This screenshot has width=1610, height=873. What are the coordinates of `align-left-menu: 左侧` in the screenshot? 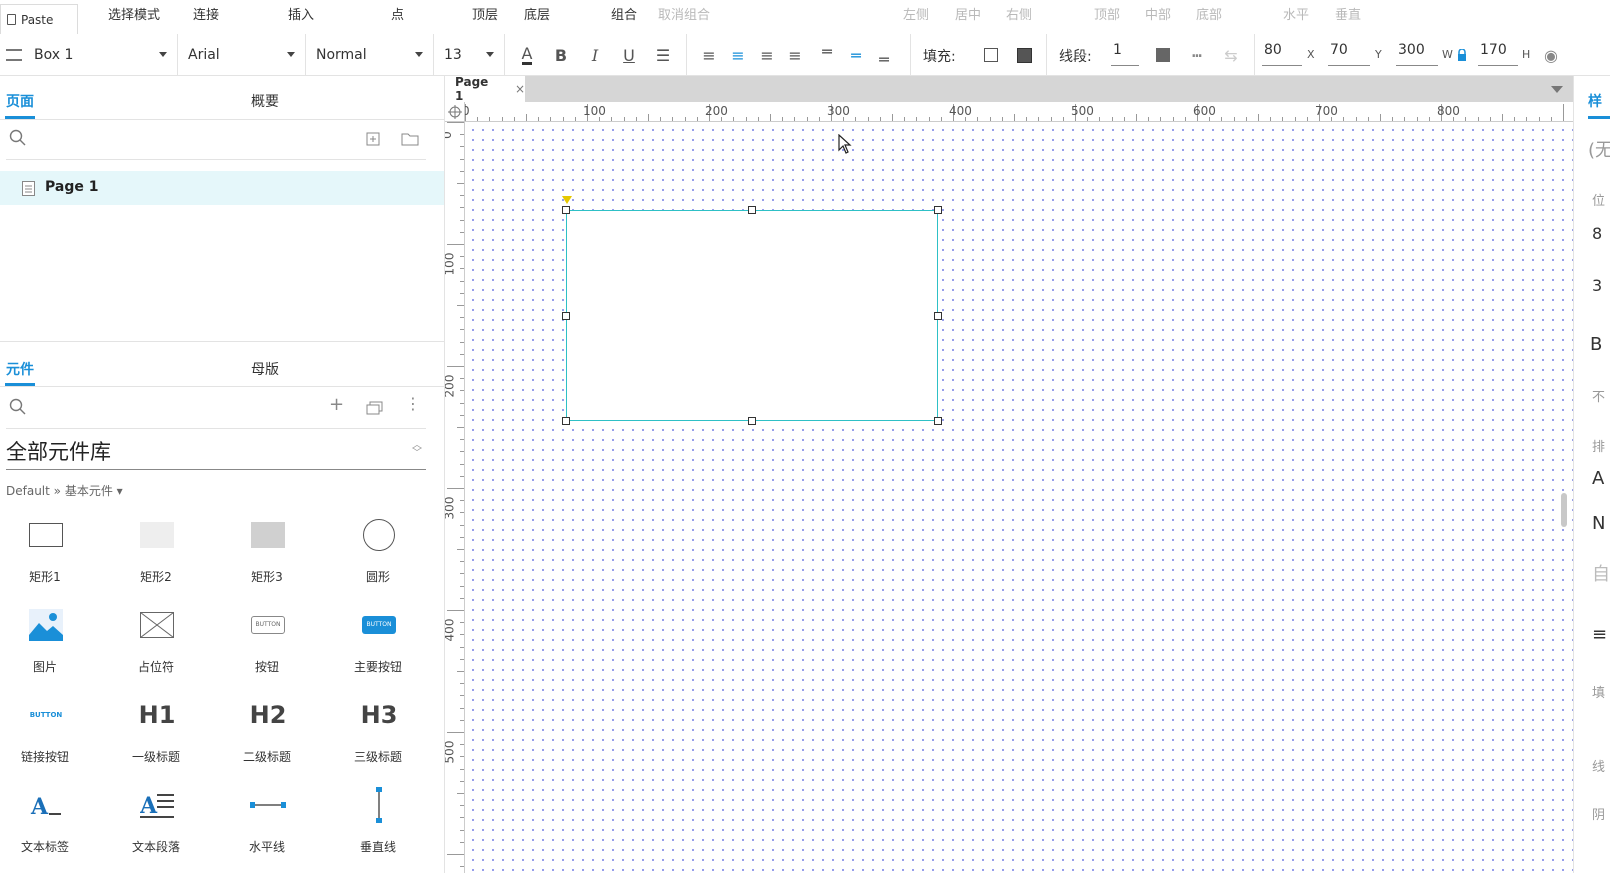 It's located at (916, 13).